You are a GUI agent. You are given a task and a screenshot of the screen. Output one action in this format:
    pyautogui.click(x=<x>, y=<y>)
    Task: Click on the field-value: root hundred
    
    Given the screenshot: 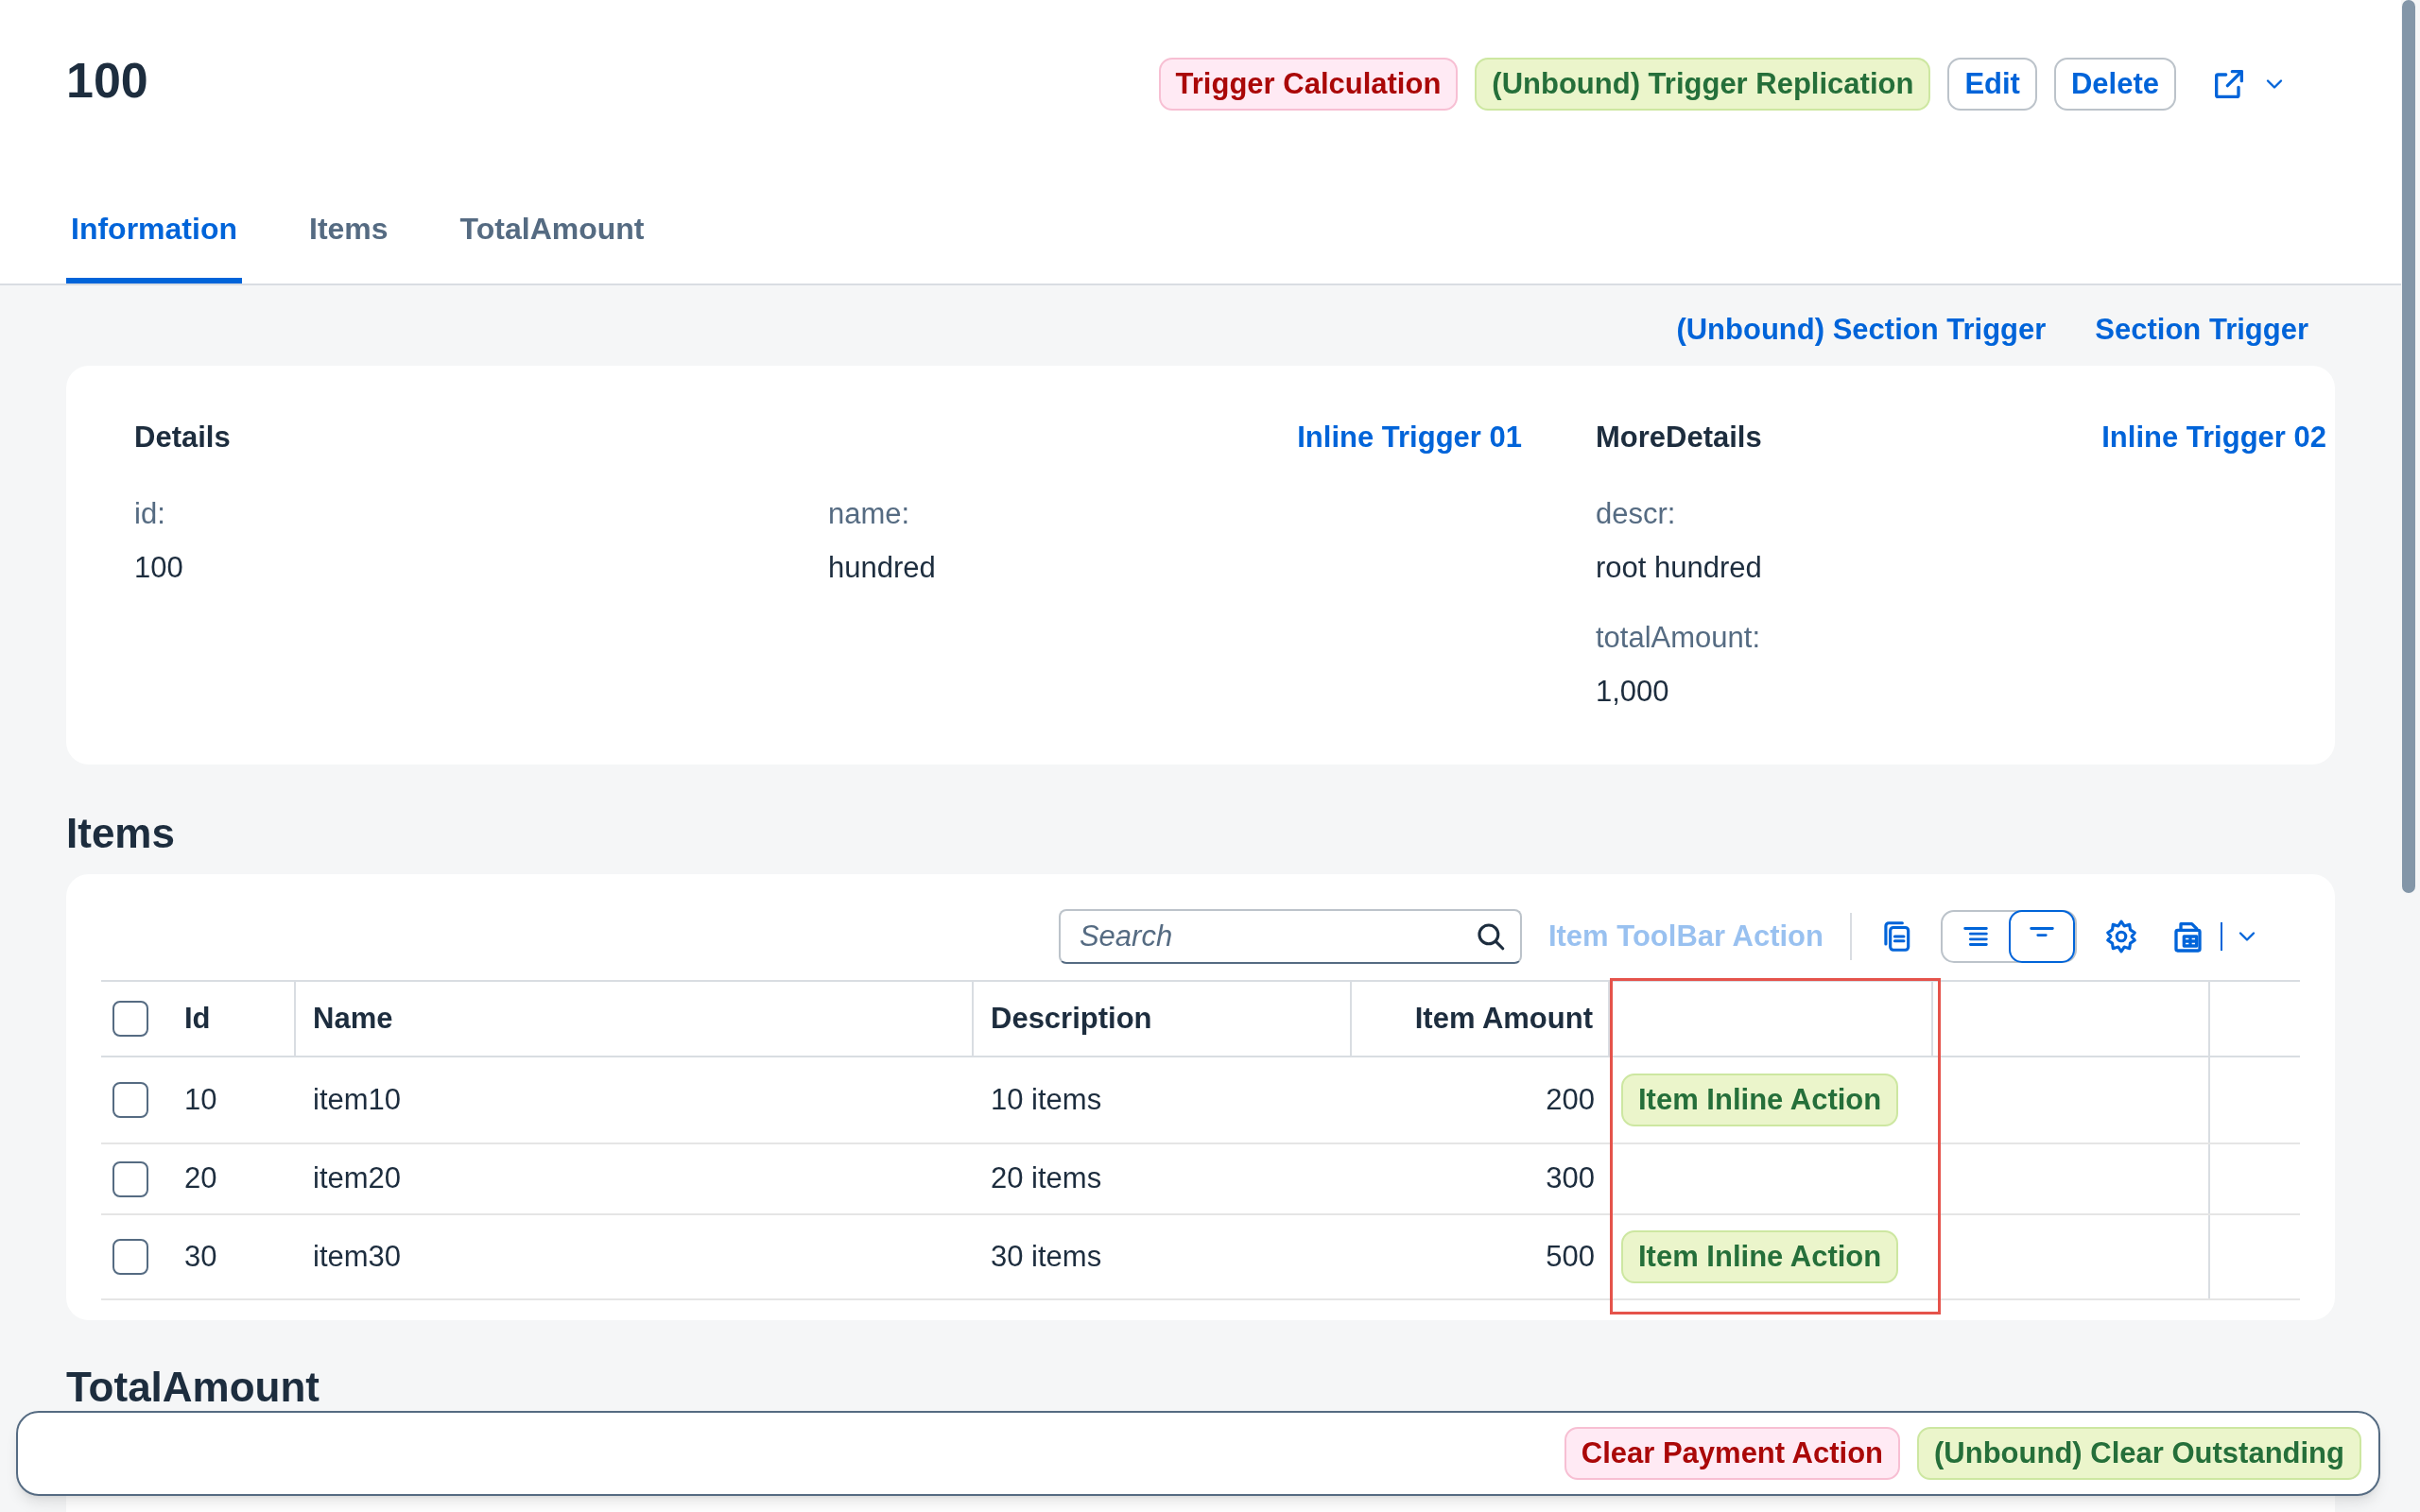 What is the action you would take?
    pyautogui.click(x=1680, y=567)
    